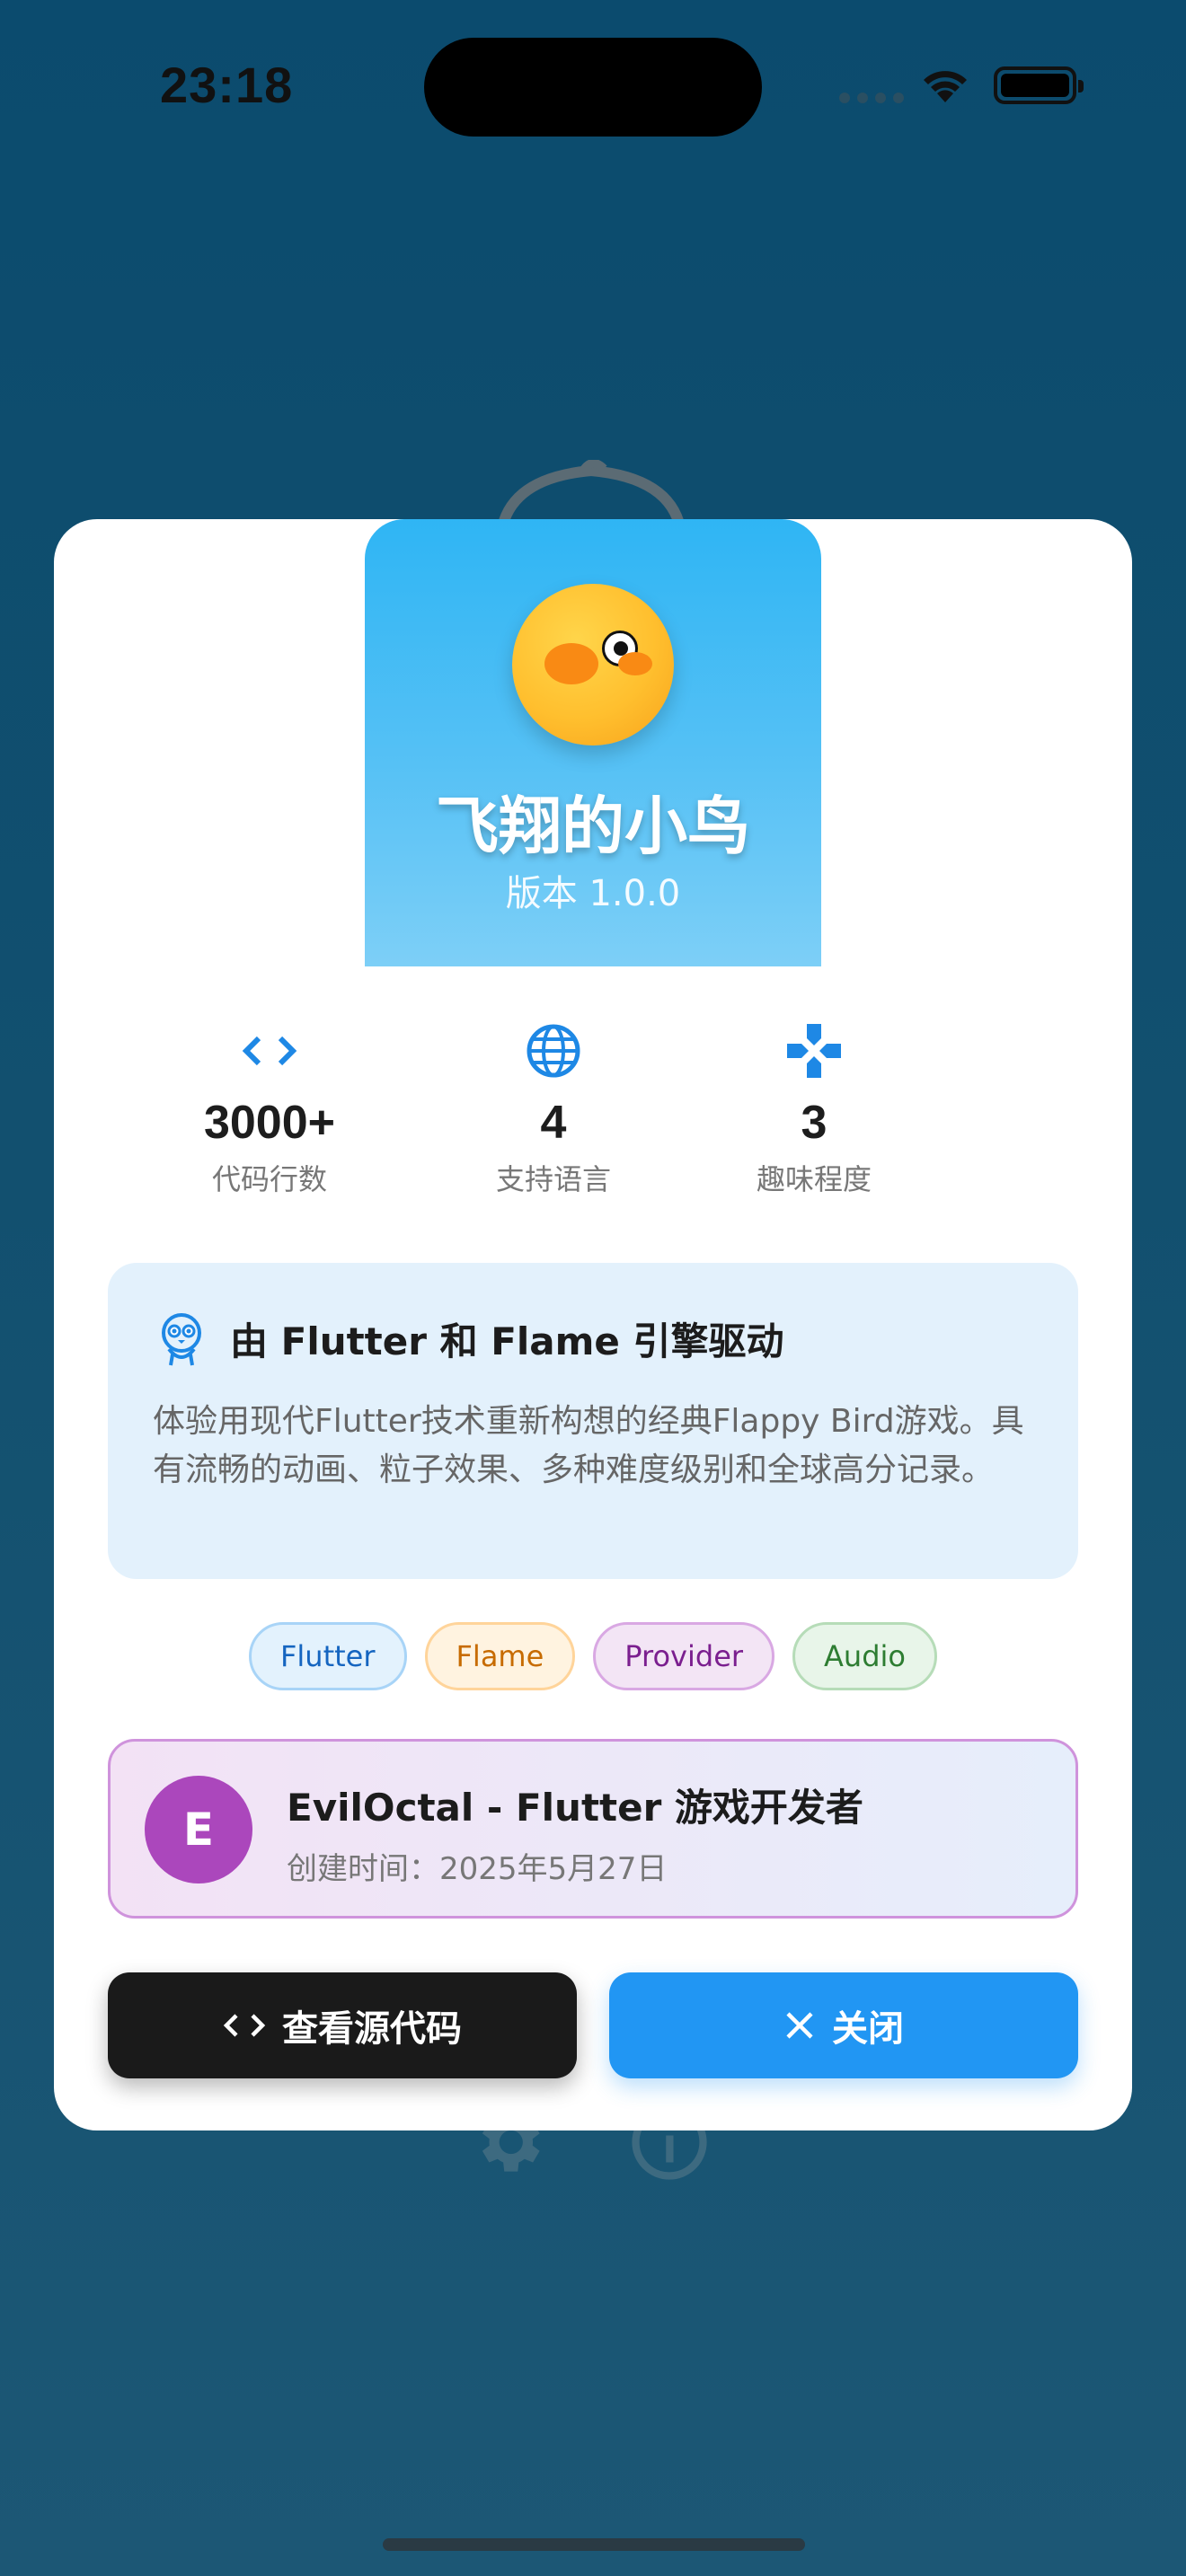 The height and width of the screenshot is (2576, 1186). I want to click on stat-value: 4, so click(553, 1123).